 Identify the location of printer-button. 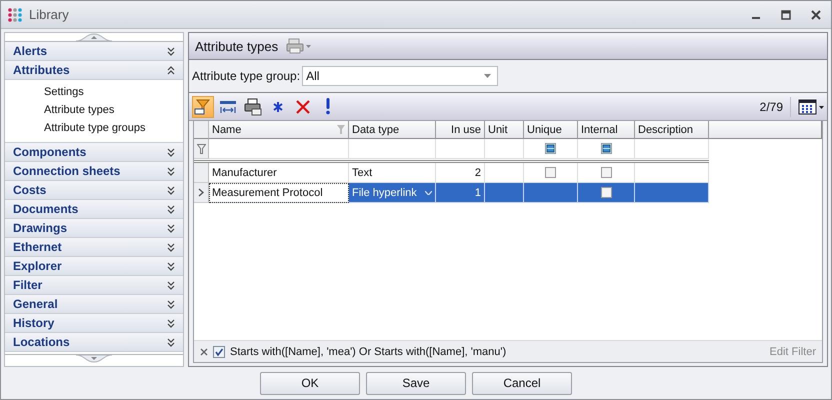
(253, 107).